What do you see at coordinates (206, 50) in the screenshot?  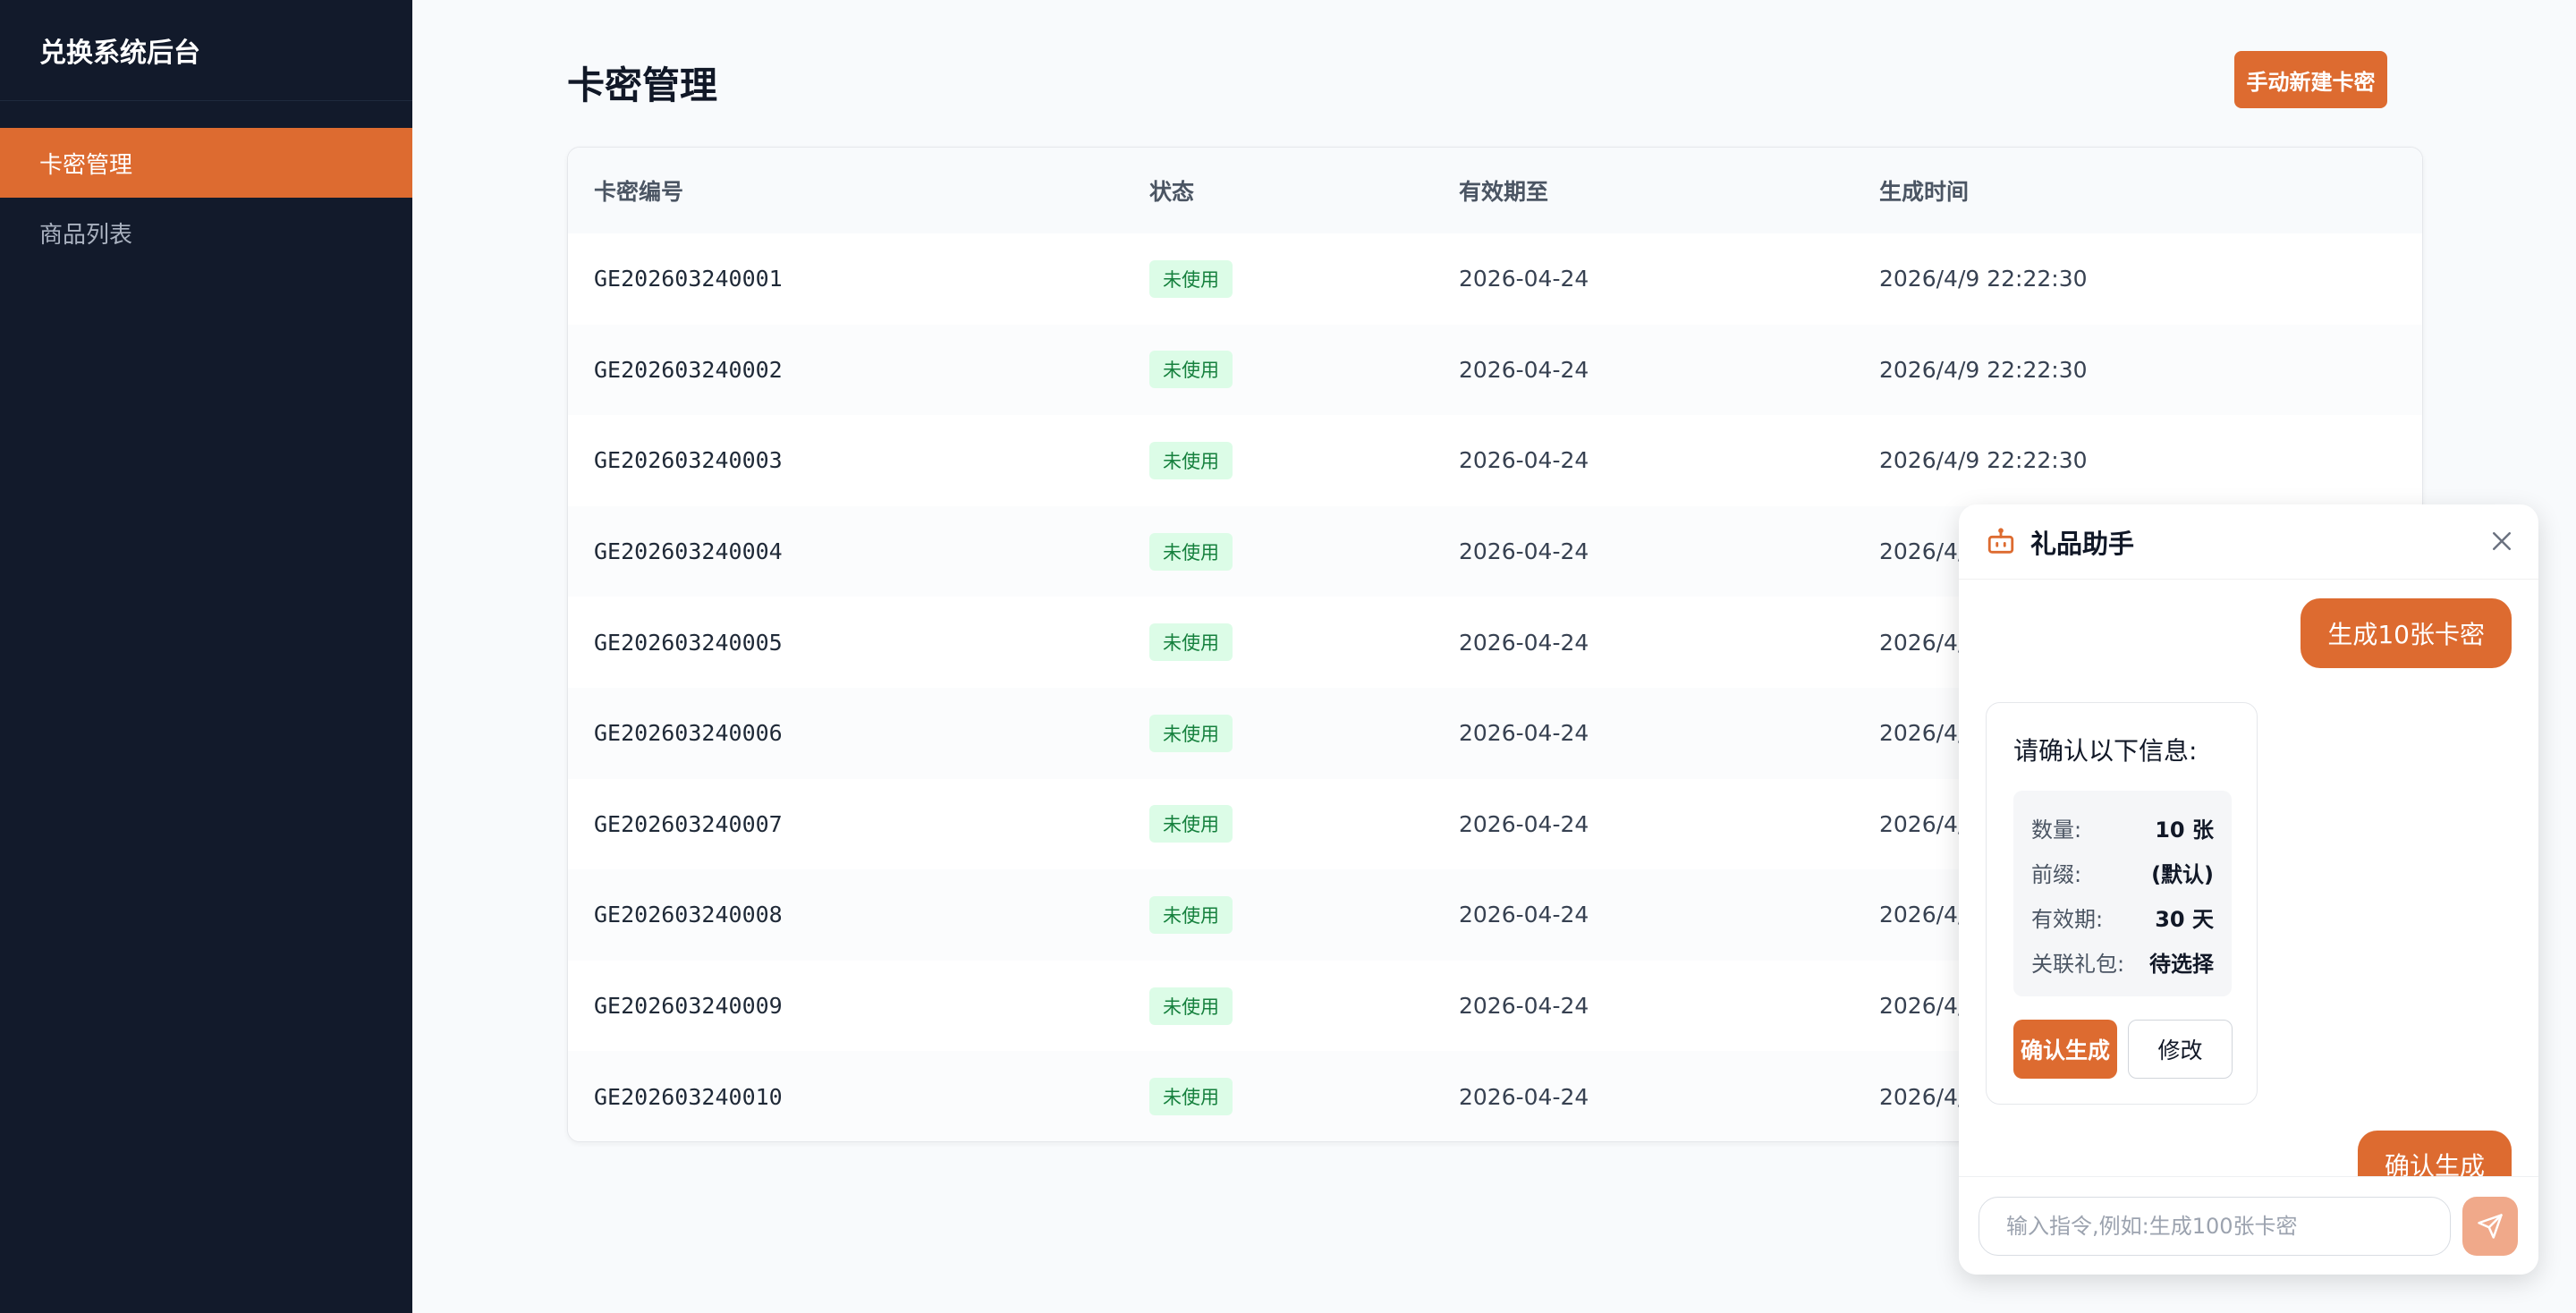 I see `brand-title: 兑换系统后台` at bounding box center [206, 50].